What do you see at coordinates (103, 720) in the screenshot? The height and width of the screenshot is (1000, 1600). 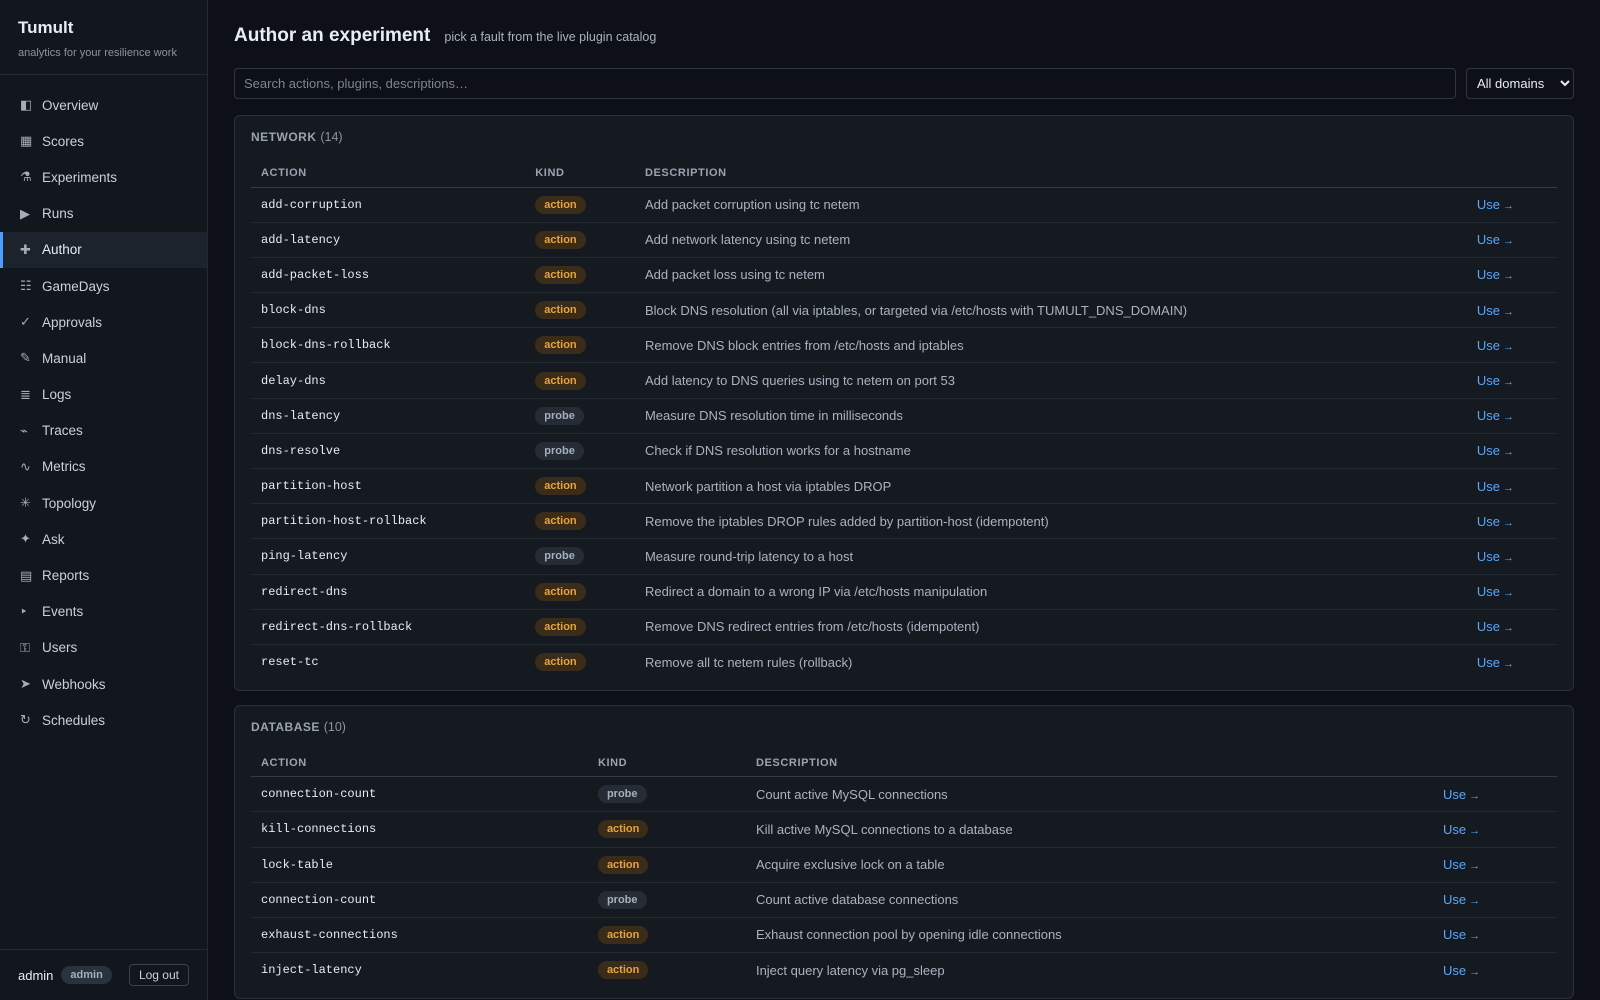 I see `sidebar-item-schedules: ↻ Schedules` at bounding box center [103, 720].